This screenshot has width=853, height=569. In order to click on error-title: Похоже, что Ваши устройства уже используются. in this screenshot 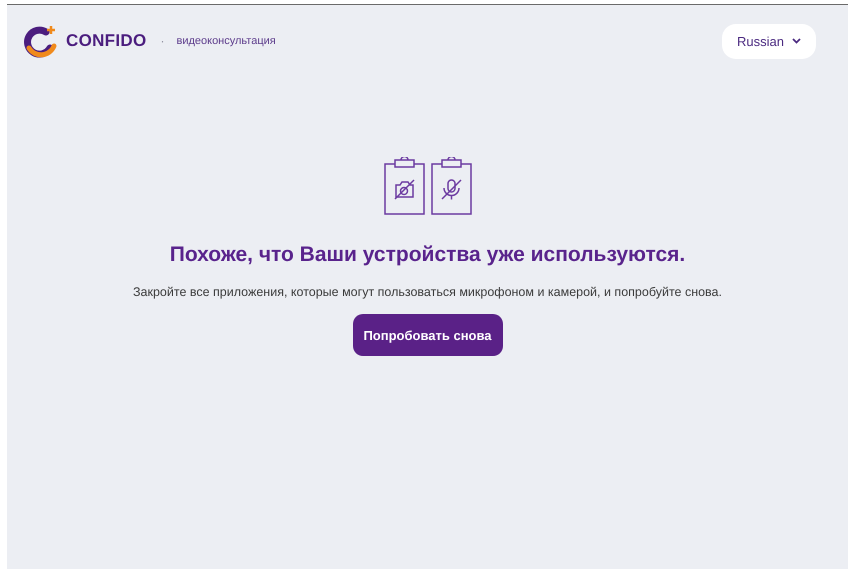, I will do `click(428, 255)`.